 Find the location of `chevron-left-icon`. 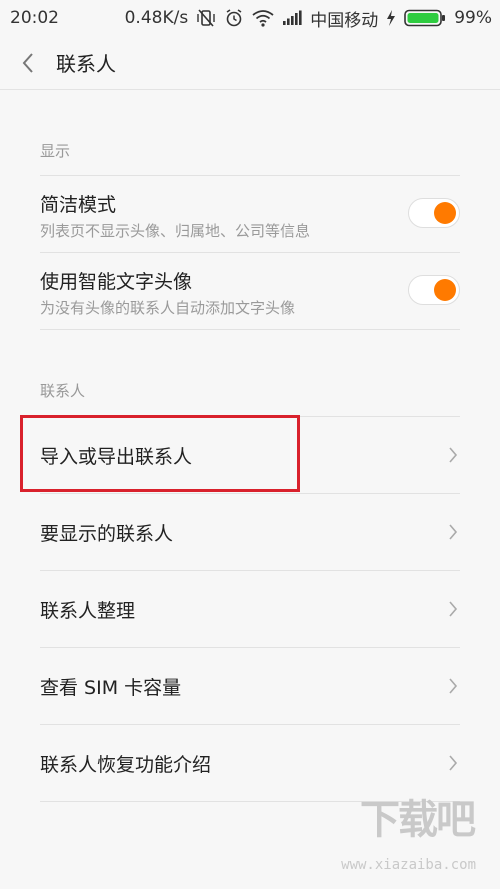

chevron-left-icon is located at coordinates (27, 62).